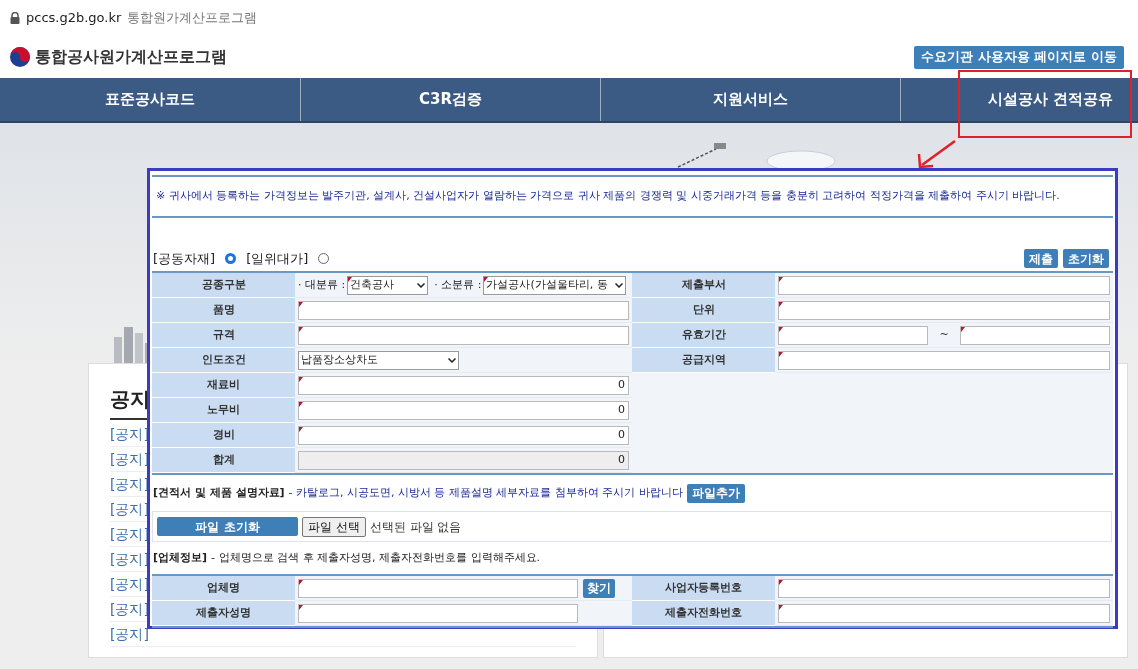 The height and width of the screenshot is (669, 1138). I want to click on field-label: 업체명, so click(223, 588).